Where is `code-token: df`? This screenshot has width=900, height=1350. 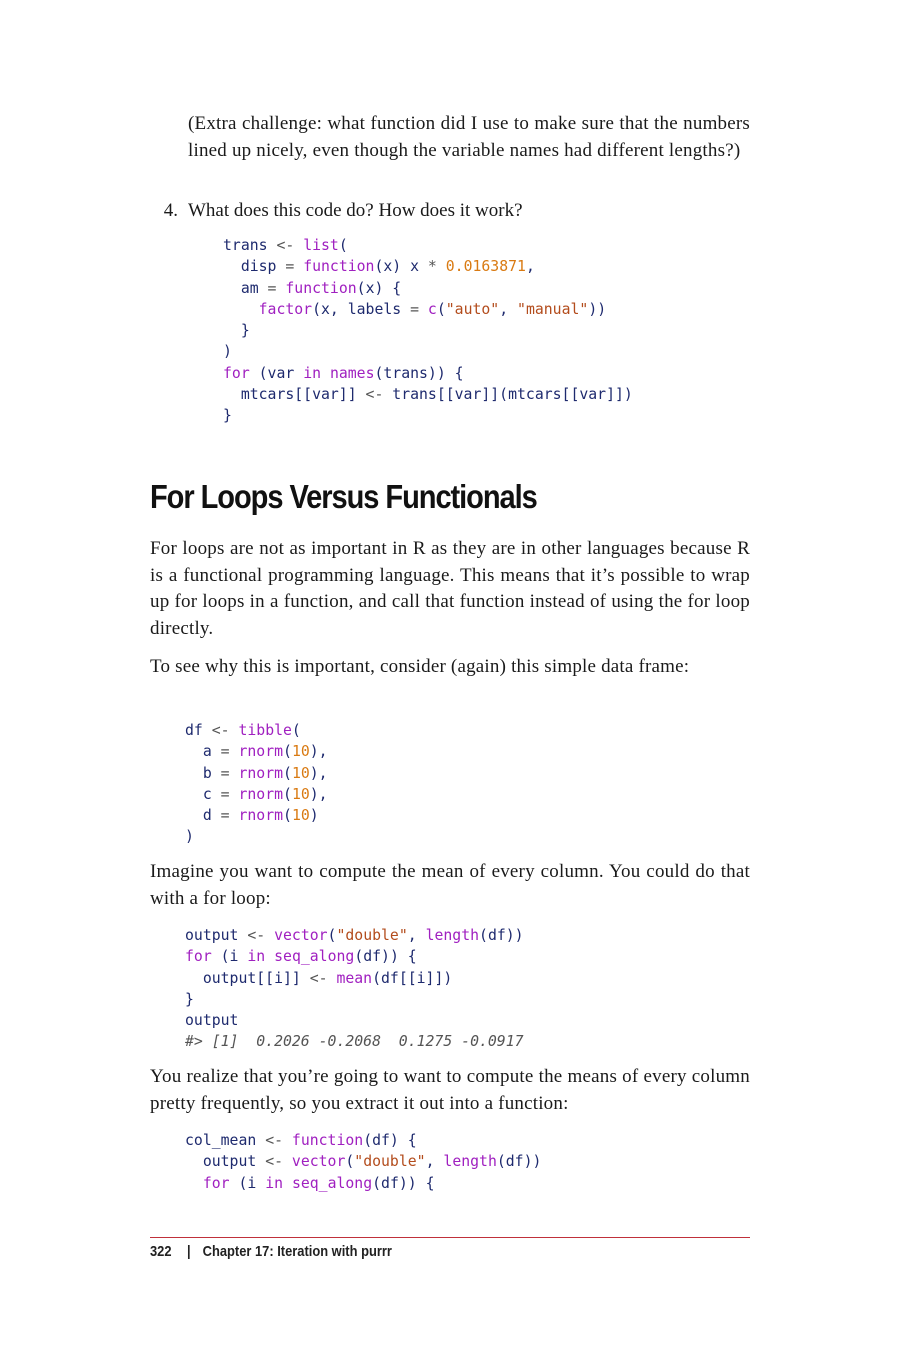 code-token: df is located at coordinates (198, 730).